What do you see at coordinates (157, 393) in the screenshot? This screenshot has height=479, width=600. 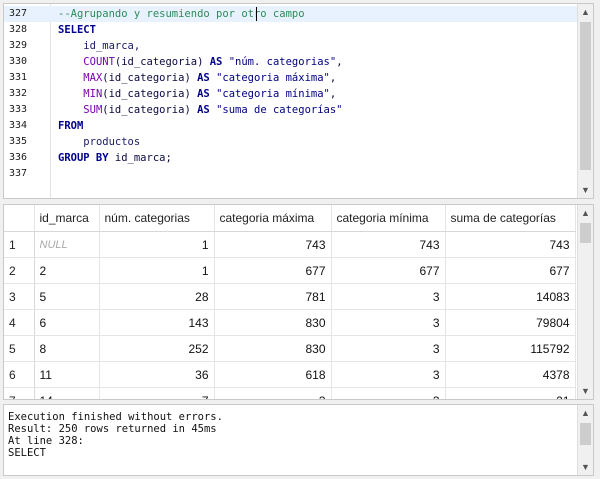 I see `cell-num-categorias: 7` at bounding box center [157, 393].